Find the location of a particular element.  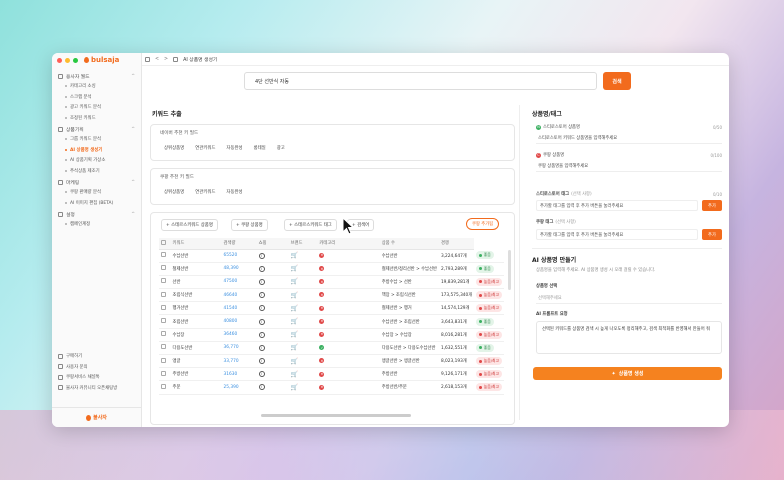

add-store-name-button: + 스테르스키워드 상품명 is located at coordinates (189, 225).